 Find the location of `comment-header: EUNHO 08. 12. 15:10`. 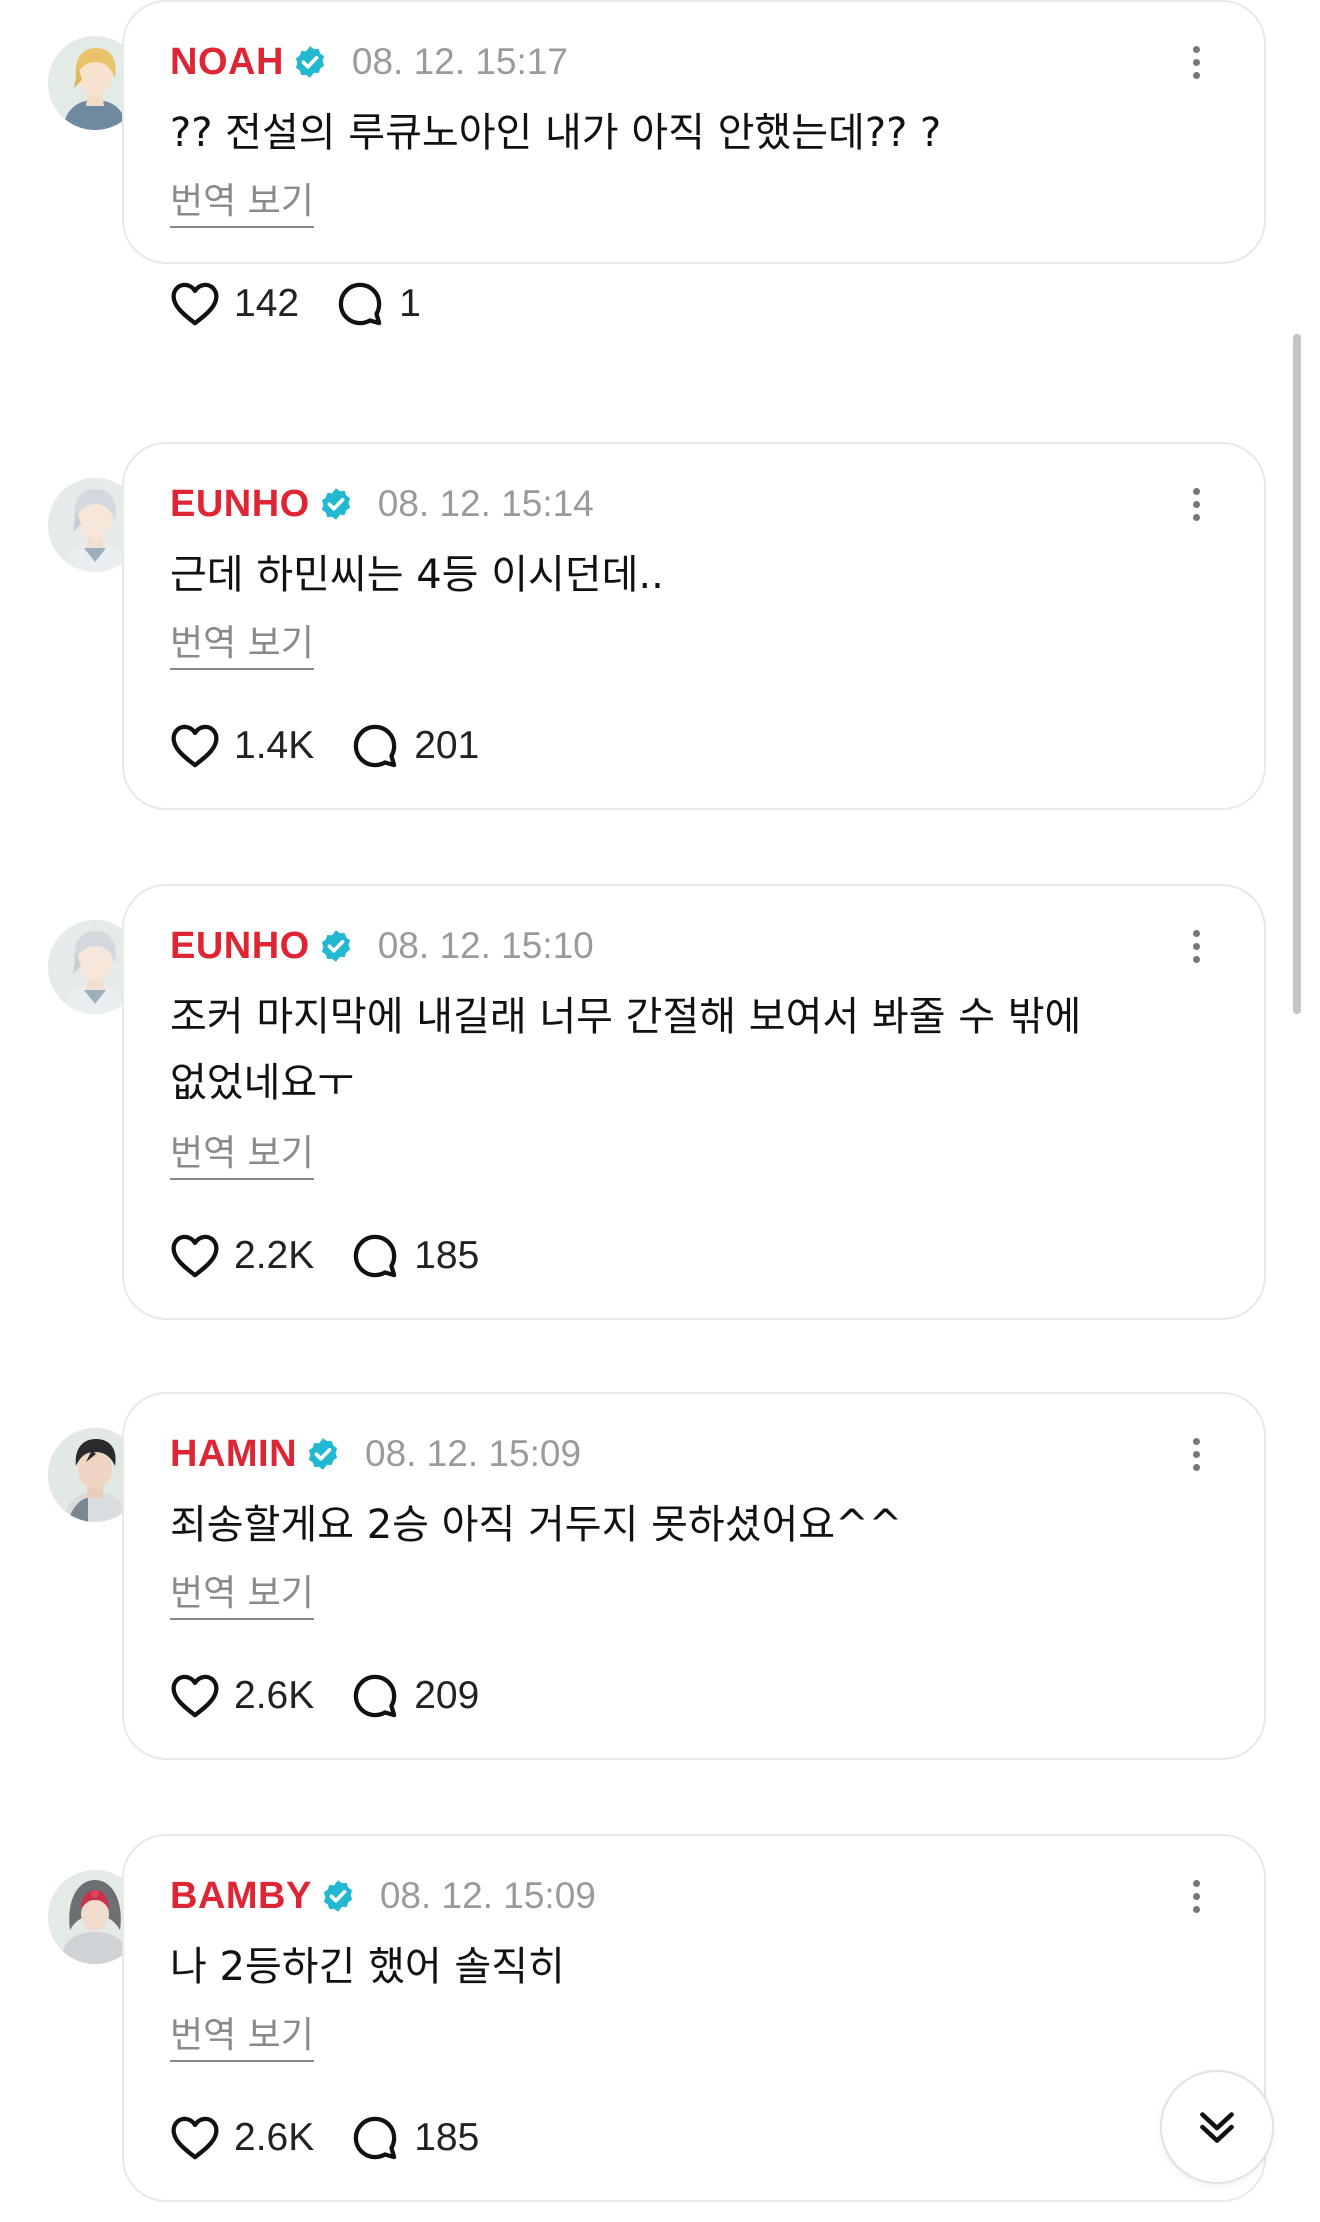

comment-header: EUNHO 08. 12. 15:10 is located at coordinates (382, 946).